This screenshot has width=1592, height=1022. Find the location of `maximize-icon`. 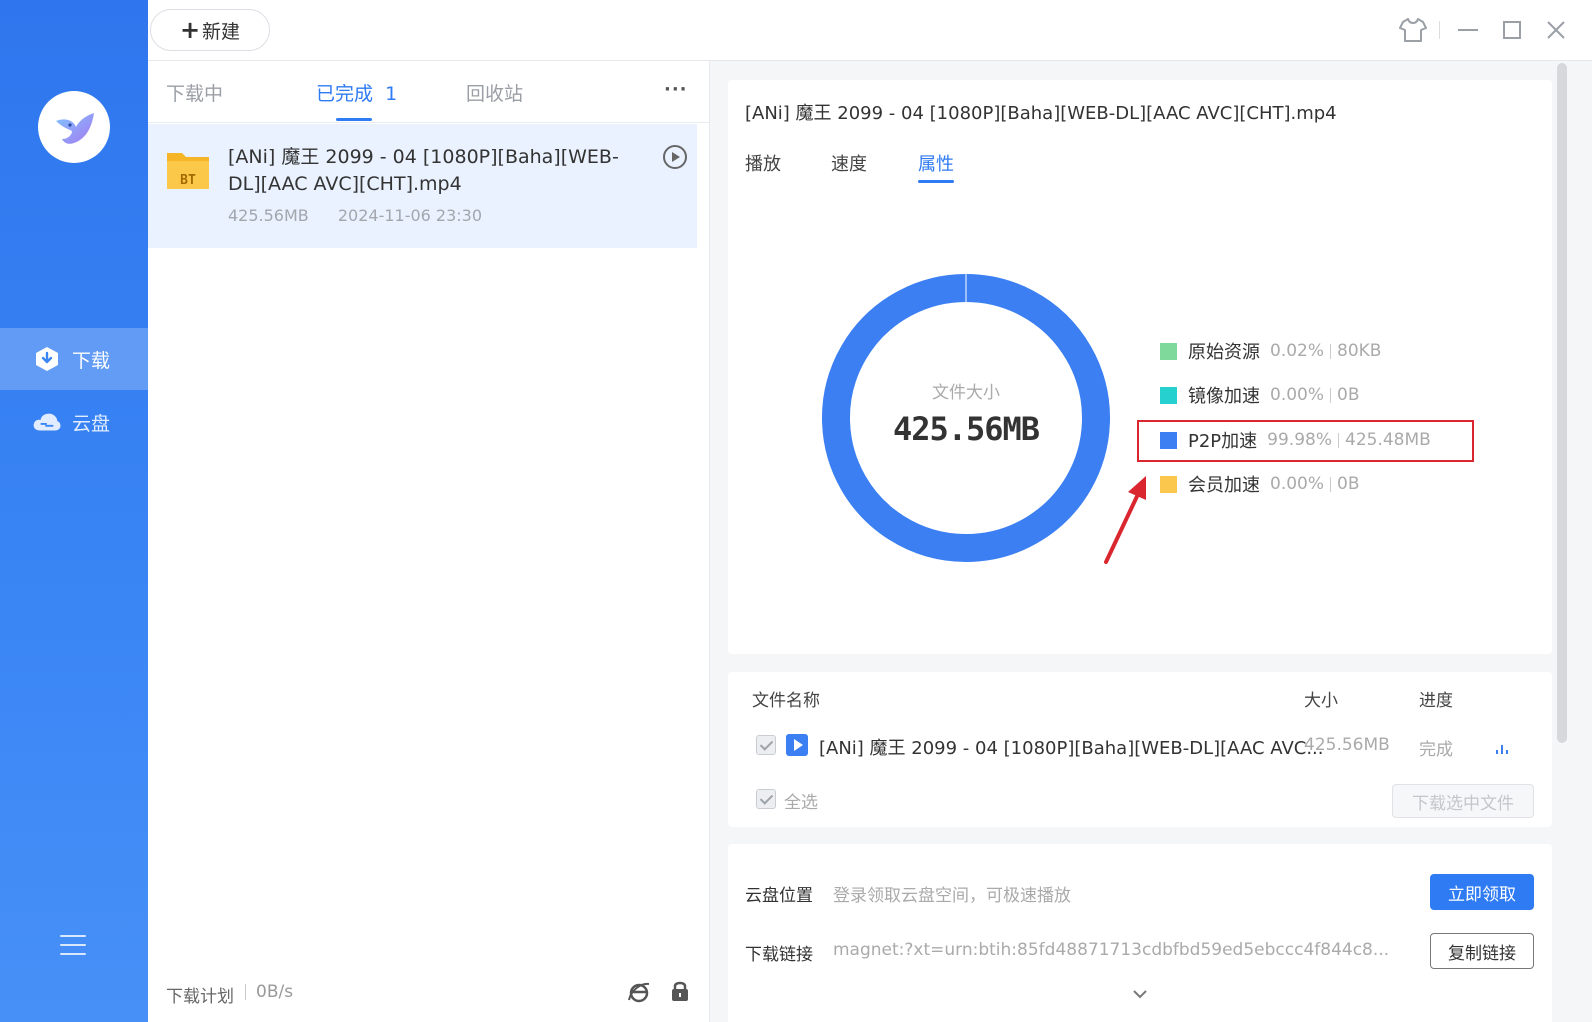

maximize-icon is located at coordinates (1512, 30).